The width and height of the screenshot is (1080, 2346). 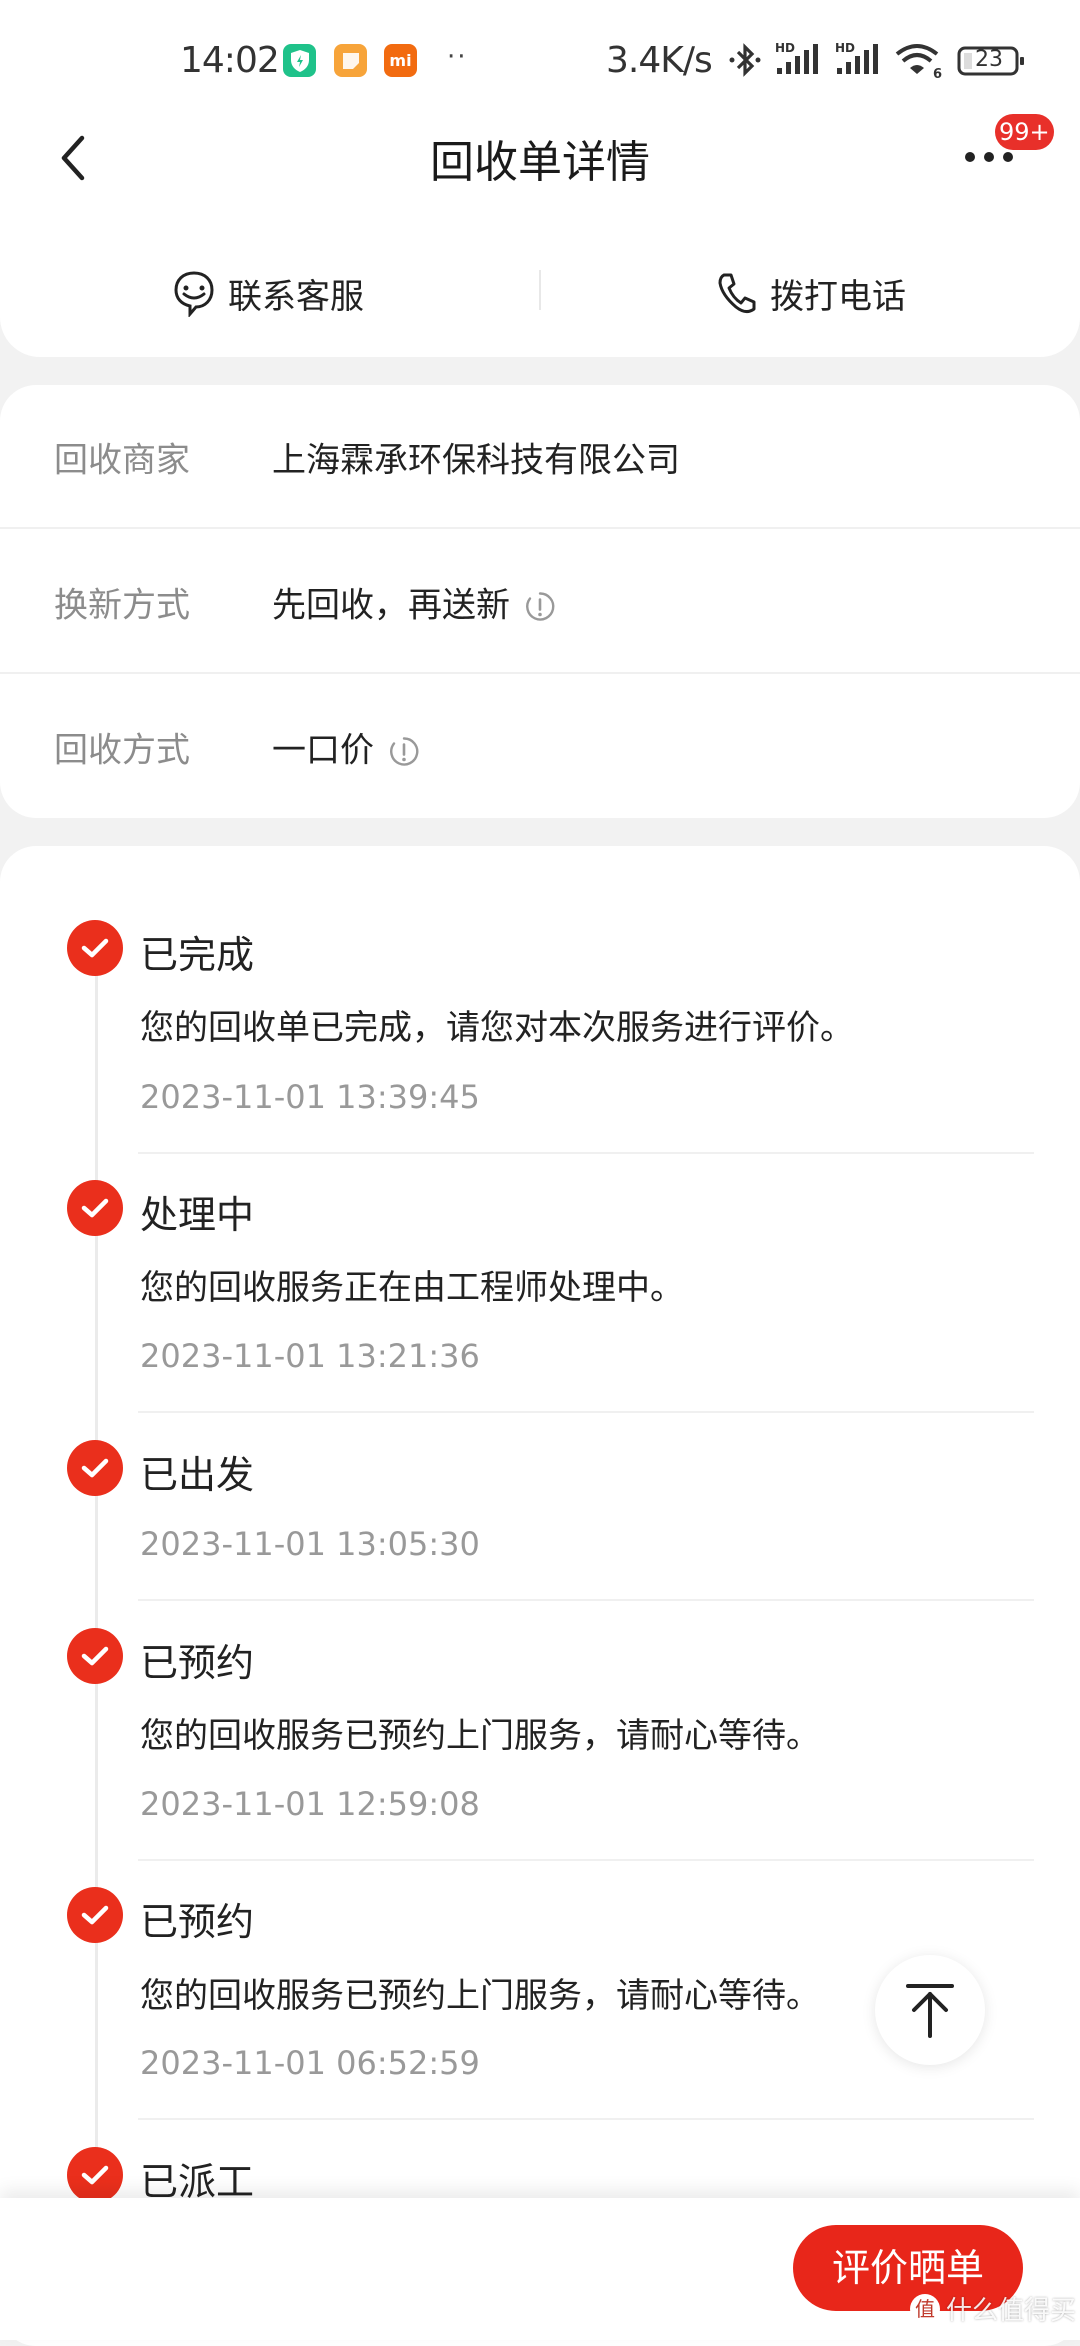 What do you see at coordinates (350, 60) in the screenshot?
I see `notes-icon` at bounding box center [350, 60].